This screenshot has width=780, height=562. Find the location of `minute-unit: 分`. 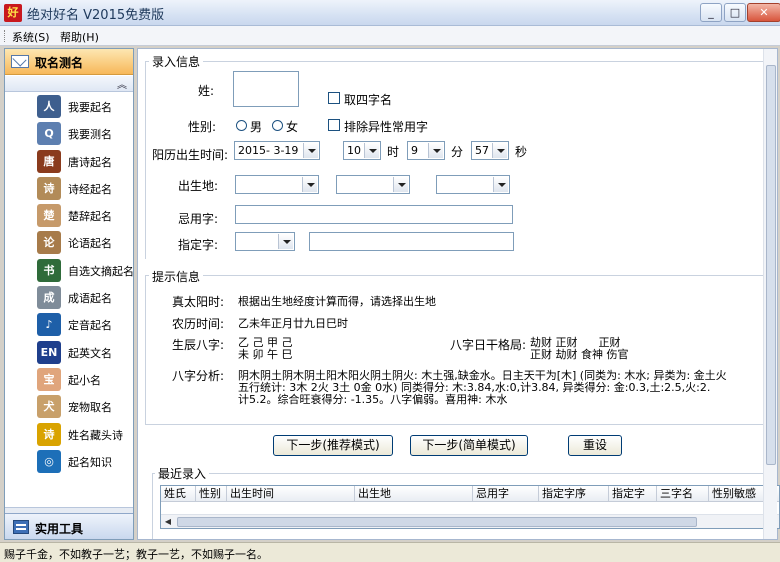

minute-unit: 分 is located at coordinates (457, 152).